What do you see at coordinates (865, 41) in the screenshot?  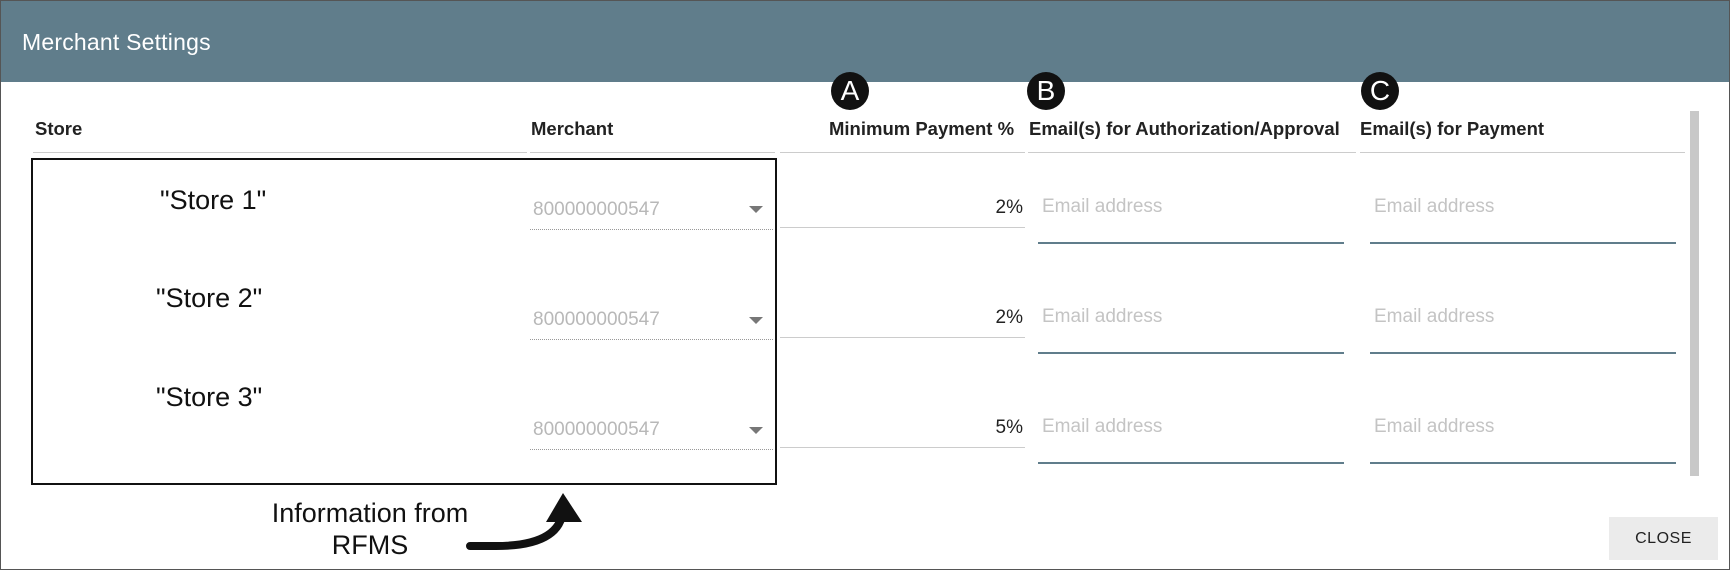 I see `dialog-header: Merchant Settings` at bounding box center [865, 41].